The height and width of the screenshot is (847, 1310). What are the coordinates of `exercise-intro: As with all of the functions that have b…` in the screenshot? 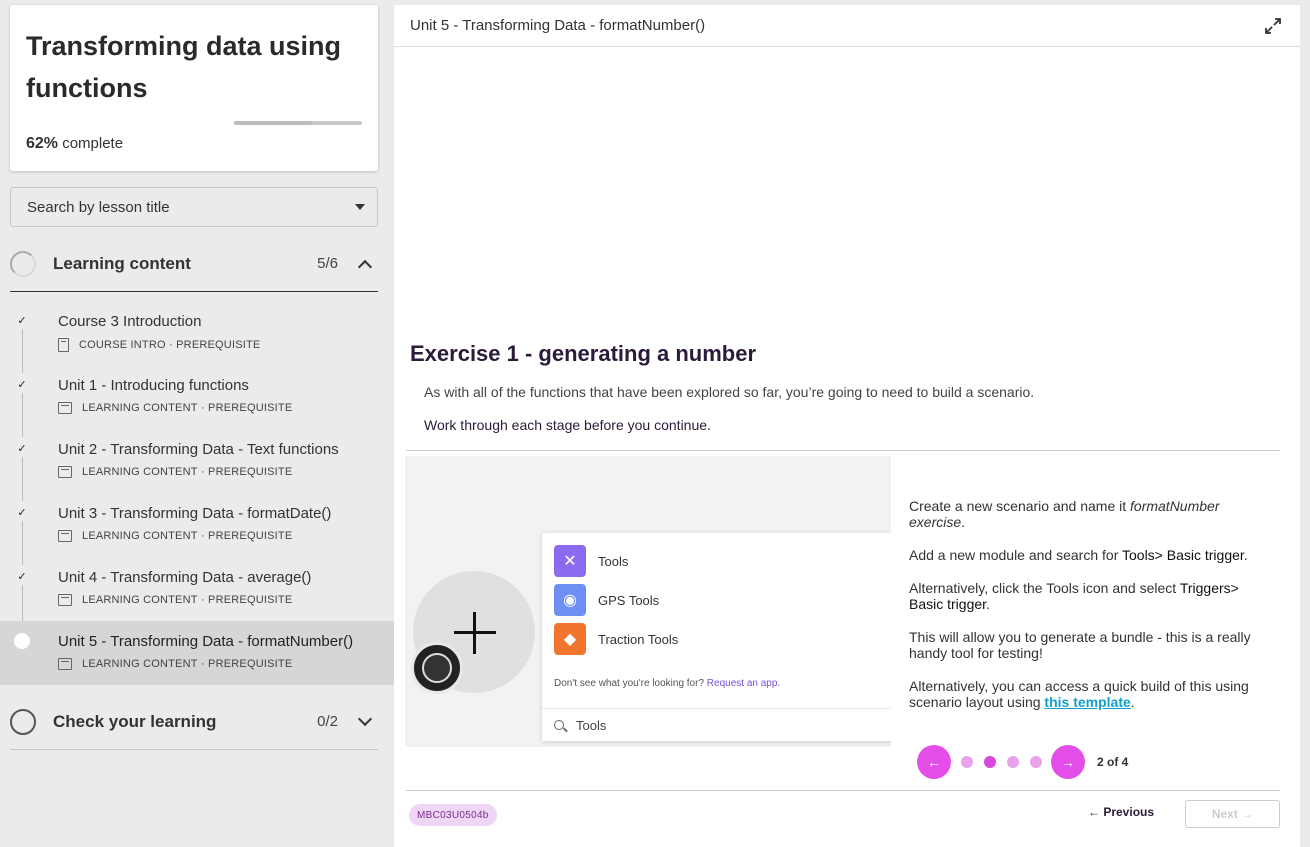 It's located at (729, 392).